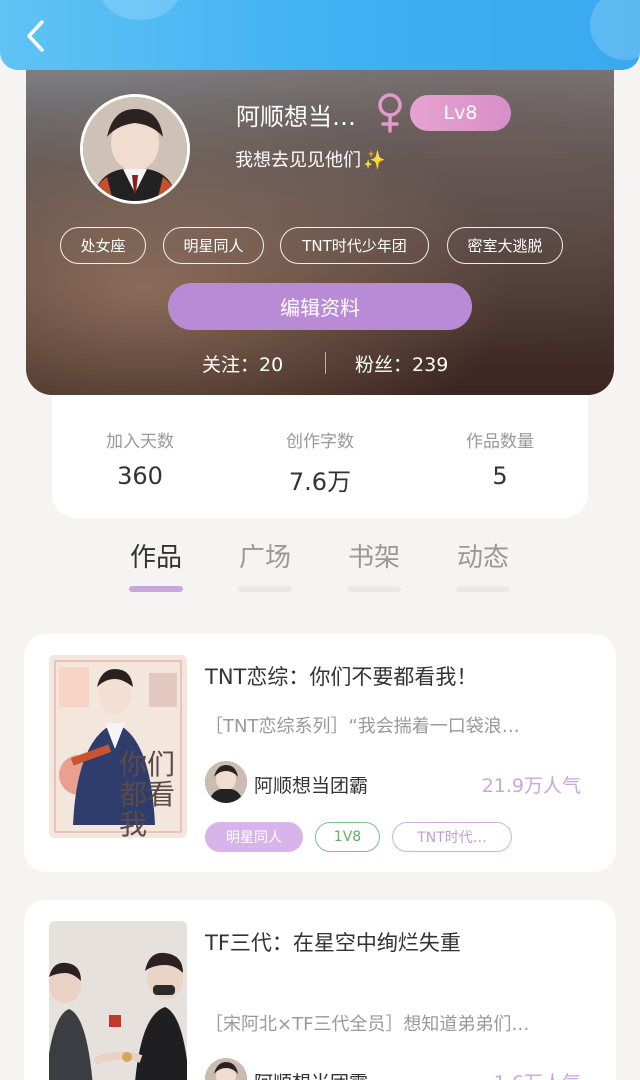  I want to click on work-tag: 1V8, so click(347, 837).